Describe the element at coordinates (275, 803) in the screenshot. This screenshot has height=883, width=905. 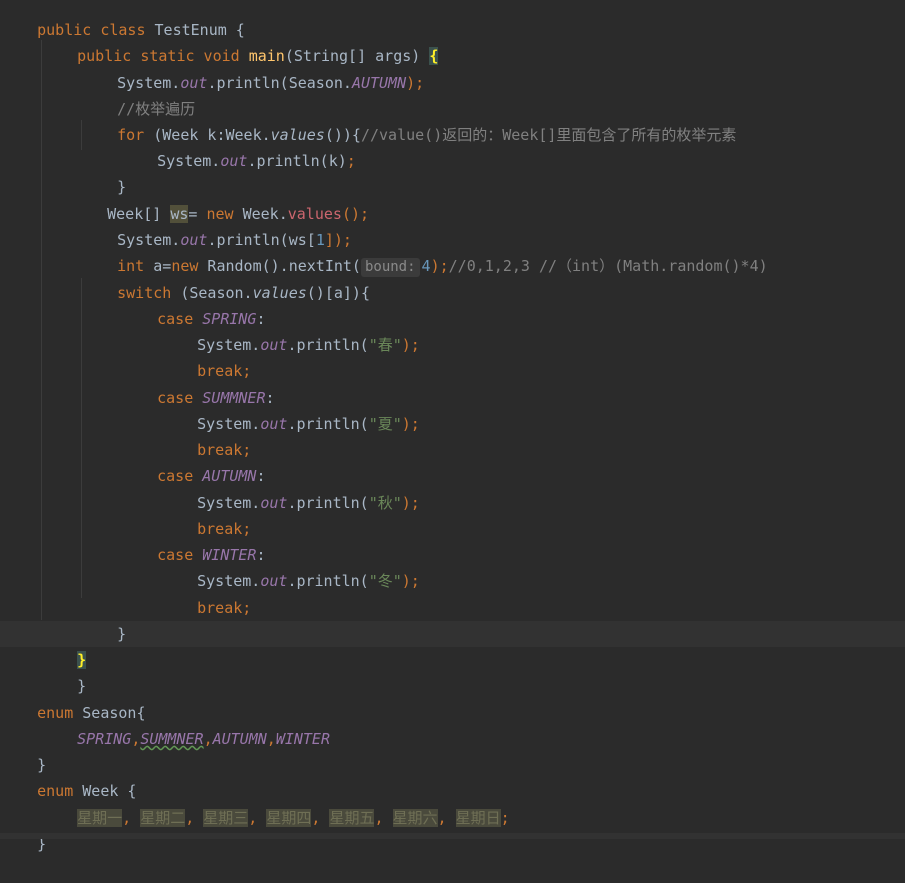
I see `code-line: 星期一, 星期二, 星期三, 星期四, 星期五, 星期六, 星期日;` at that location.